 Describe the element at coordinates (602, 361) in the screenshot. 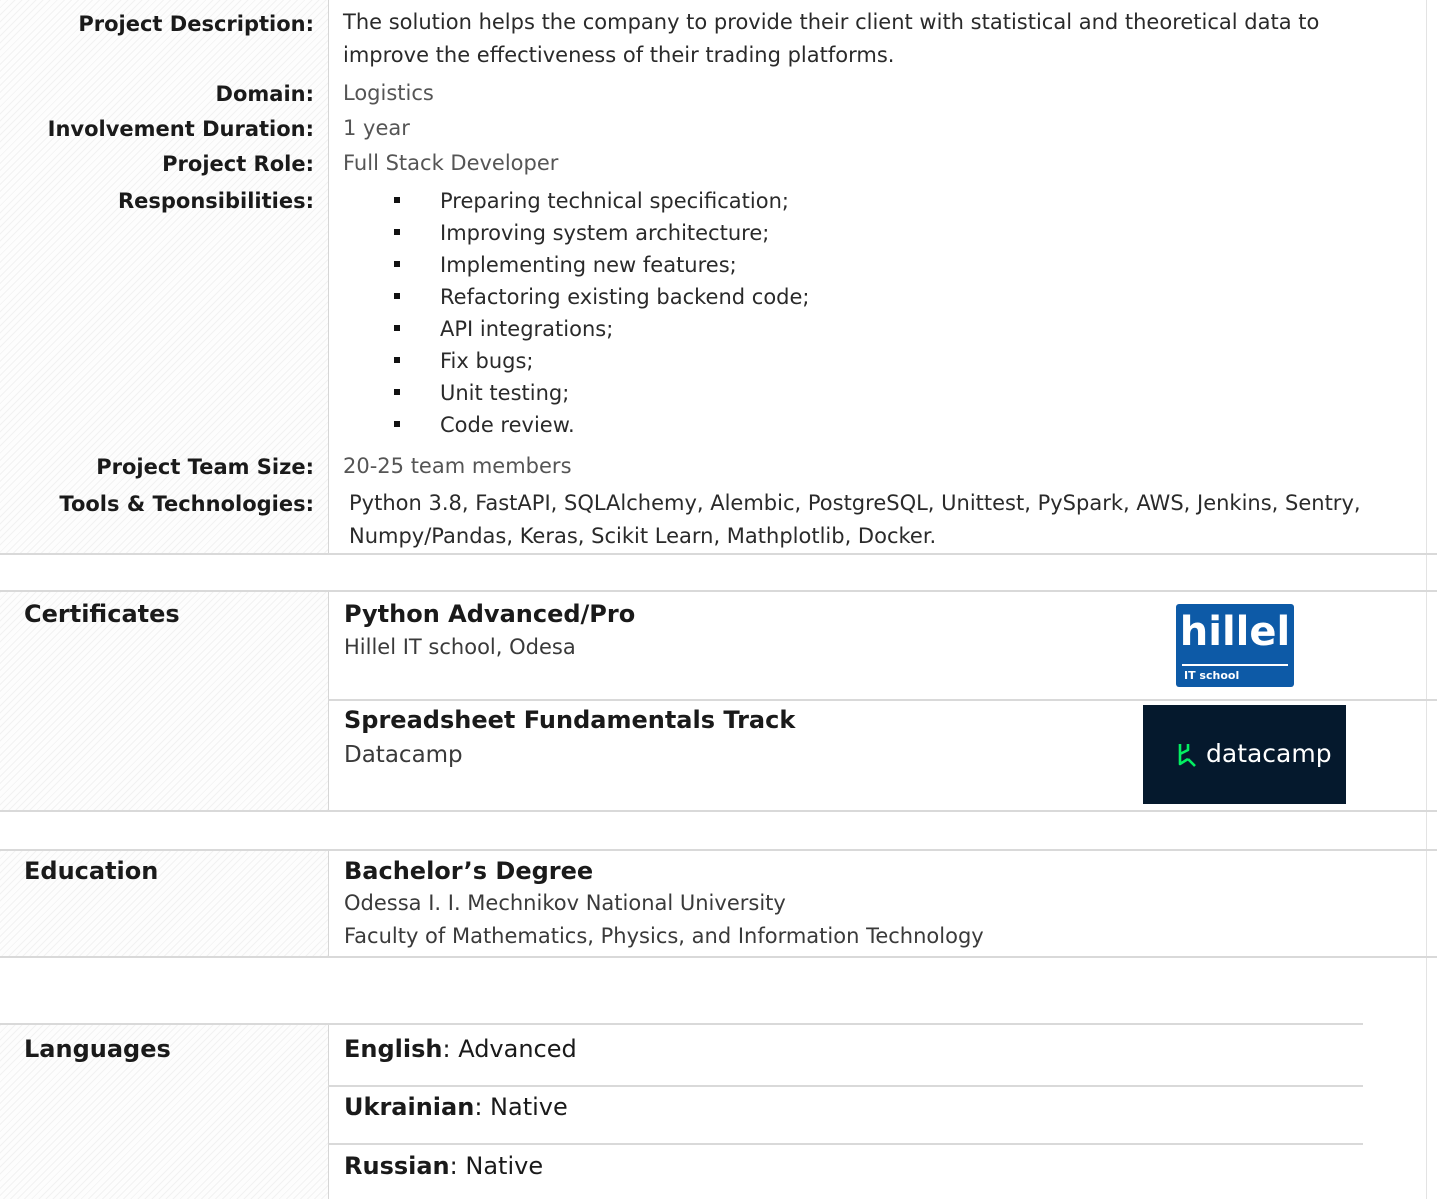

I see `list-item: Fix bugs;` at that location.